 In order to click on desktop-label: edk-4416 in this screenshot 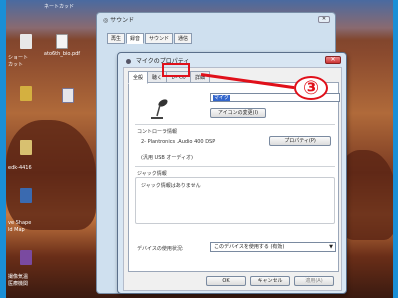, I will do `click(20, 168)`.